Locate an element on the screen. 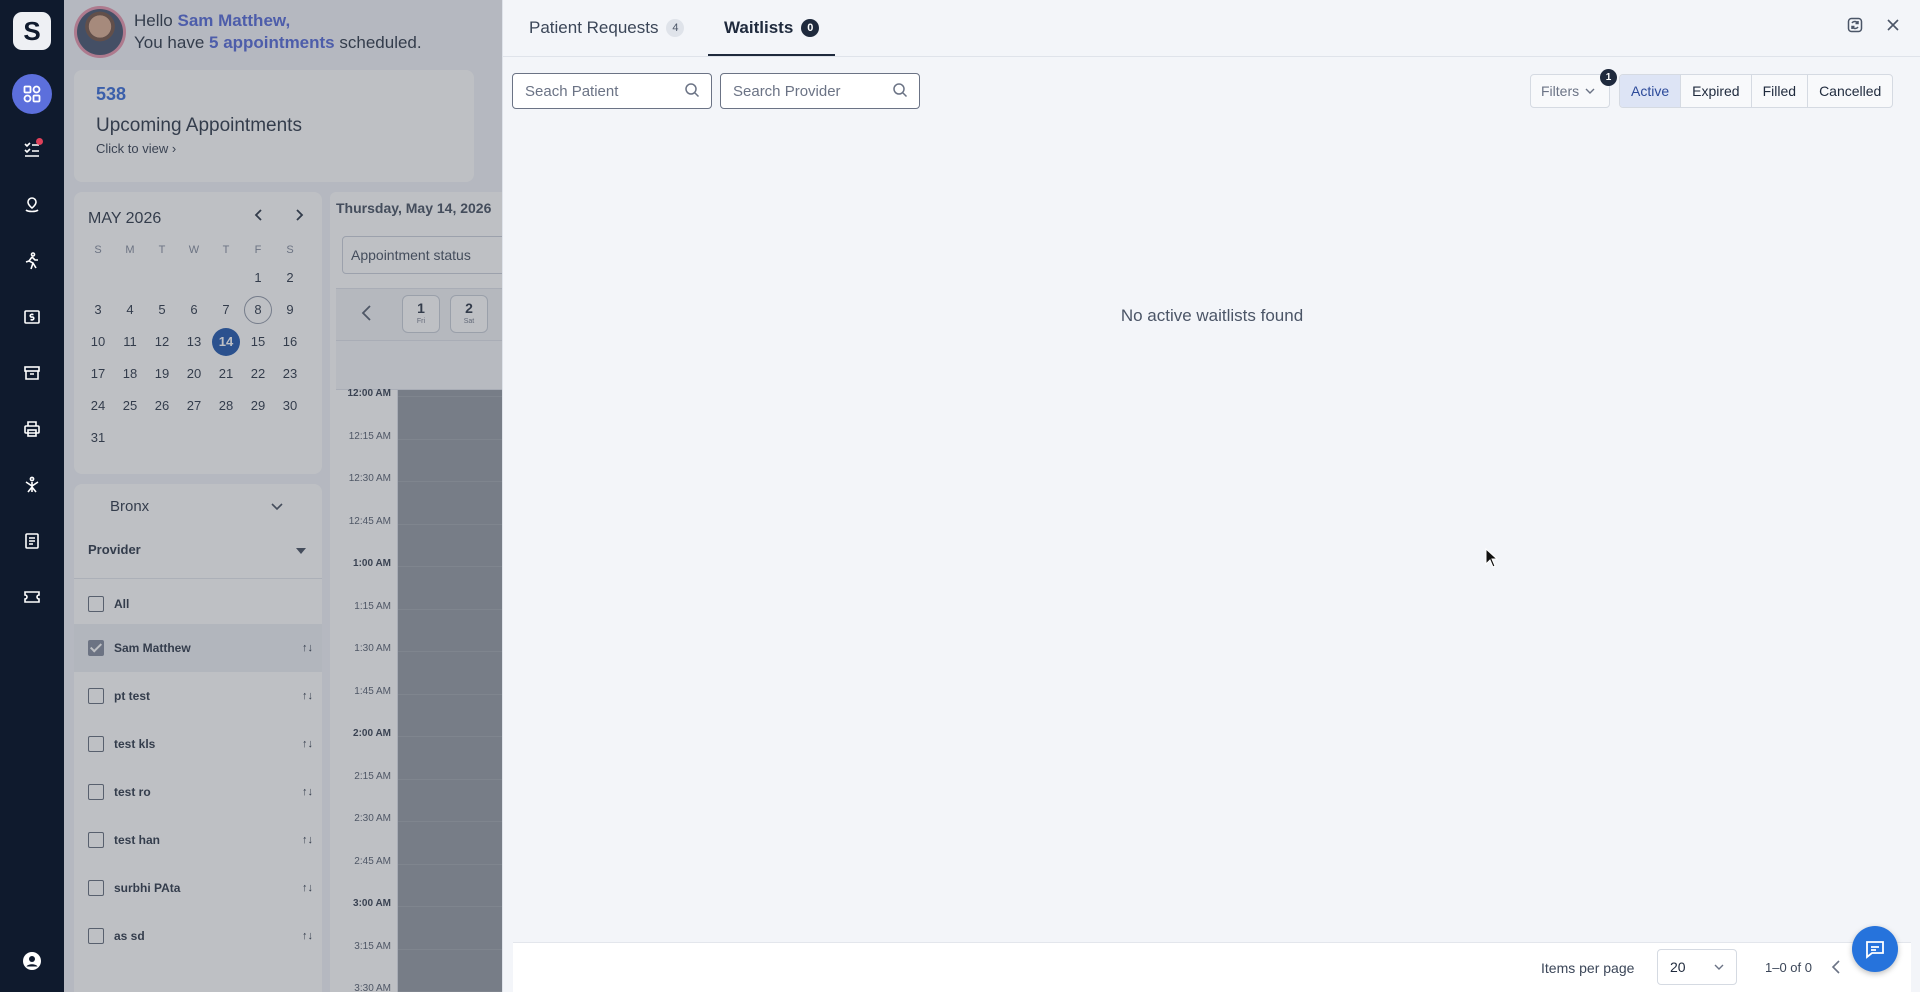 The width and height of the screenshot is (1920, 992). chevron-left-icon is located at coordinates (1837, 967).